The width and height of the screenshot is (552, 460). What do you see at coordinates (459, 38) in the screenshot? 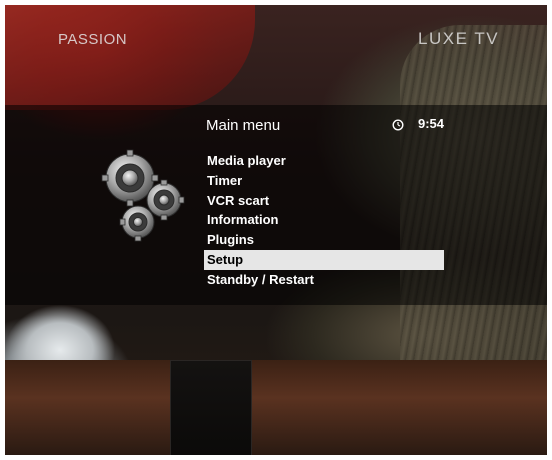
I see `channel-logo-right: LUXE TV` at bounding box center [459, 38].